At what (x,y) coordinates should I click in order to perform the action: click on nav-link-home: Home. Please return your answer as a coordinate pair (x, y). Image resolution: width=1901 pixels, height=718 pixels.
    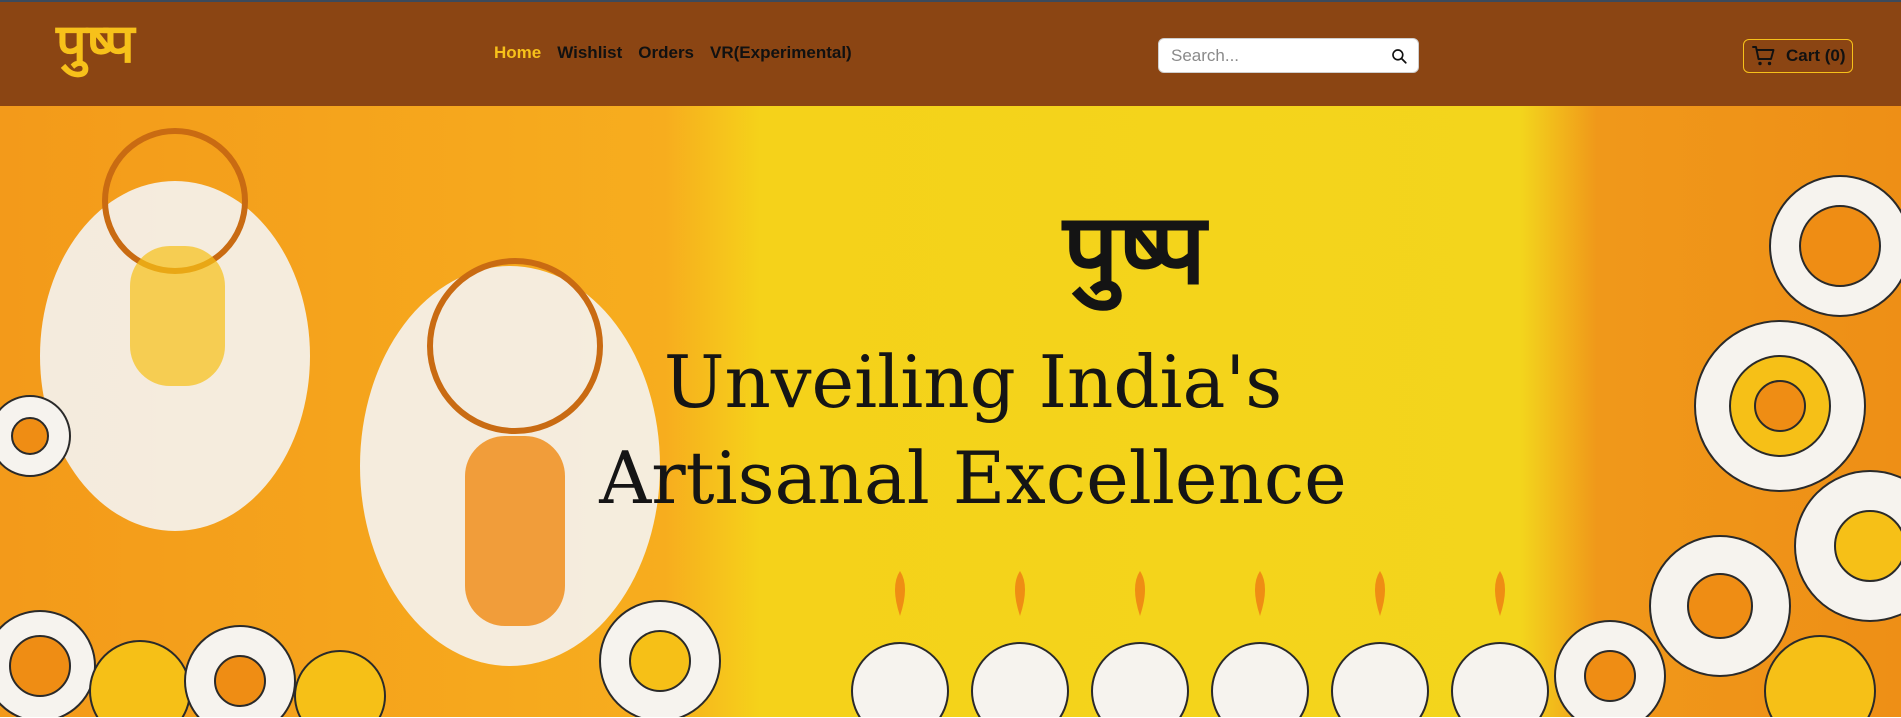
    Looking at the image, I should click on (517, 53).